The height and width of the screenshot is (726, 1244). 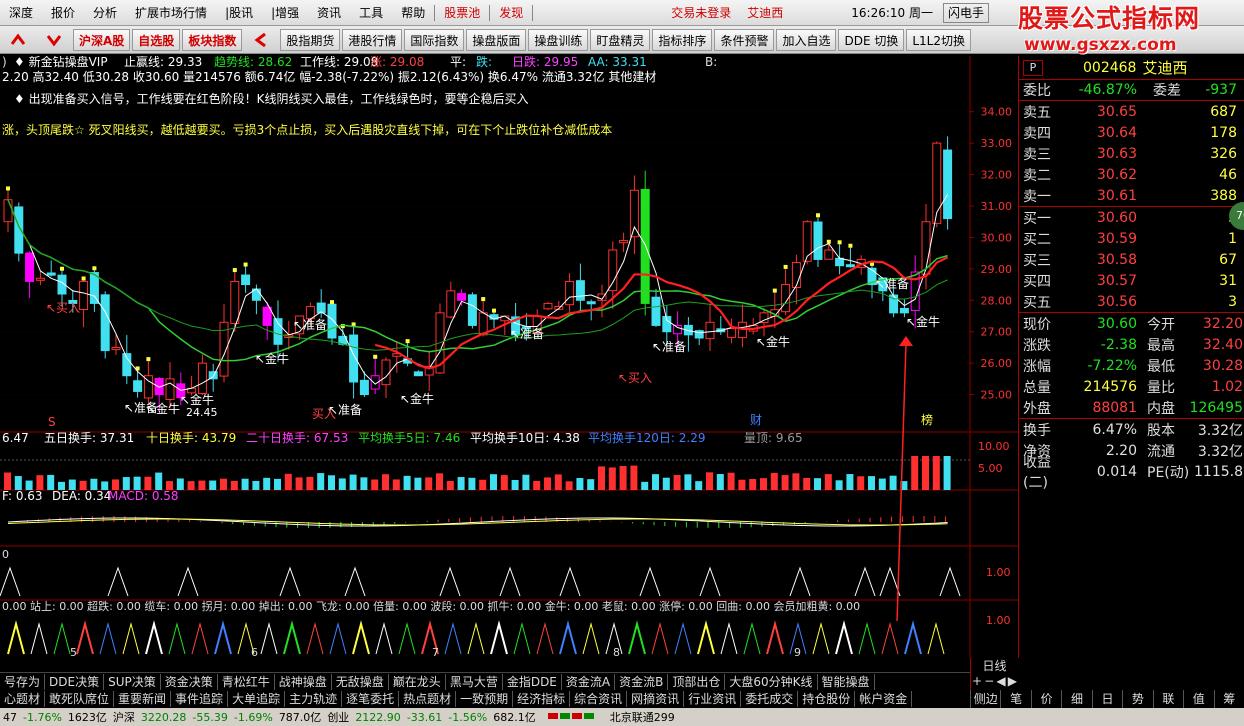 I want to click on book-price: 30.63, so click(x=1096, y=154).